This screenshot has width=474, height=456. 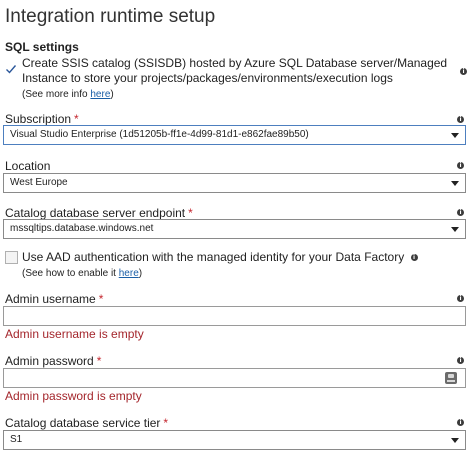 What do you see at coordinates (73, 396) in the screenshot?
I see `admin-password-error: Admin password is empty` at bounding box center [73, 396].